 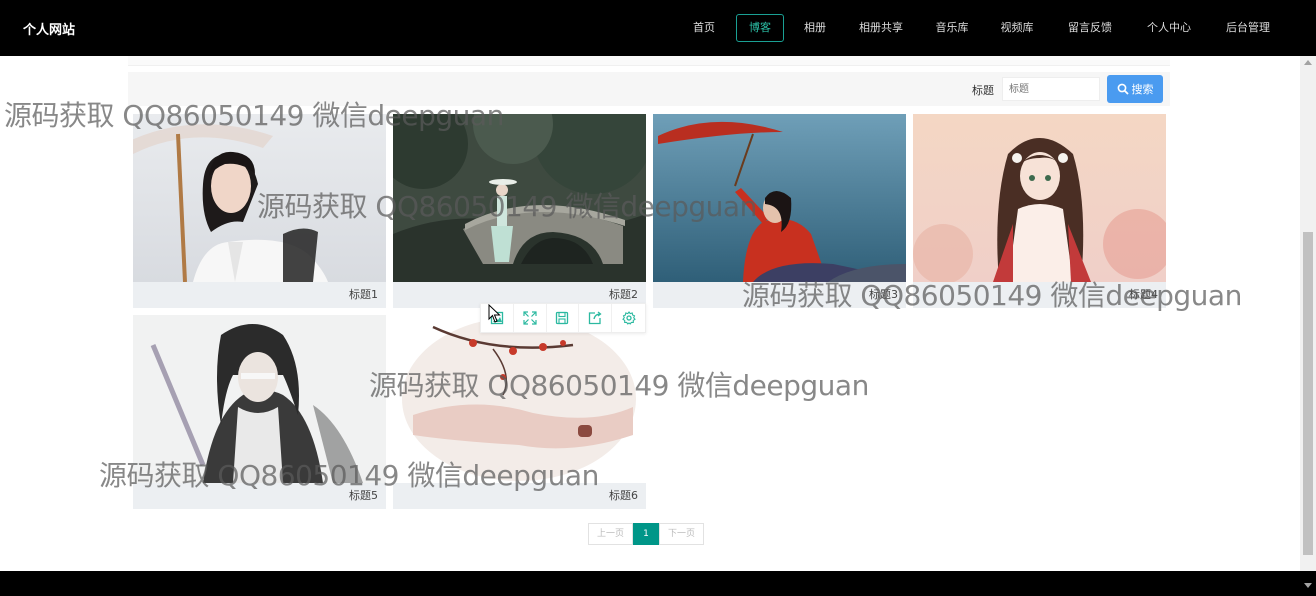 I want to click on pagination-prev: 上一页, so click(x=611, y=534).